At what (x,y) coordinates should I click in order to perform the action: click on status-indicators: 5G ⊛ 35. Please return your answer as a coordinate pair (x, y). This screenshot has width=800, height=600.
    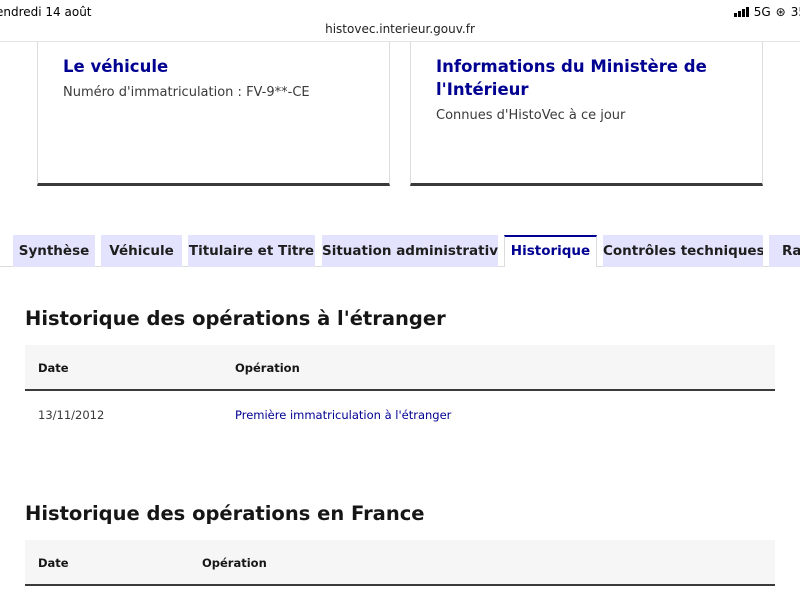
    Looking at the image, I should click on (766, 12).